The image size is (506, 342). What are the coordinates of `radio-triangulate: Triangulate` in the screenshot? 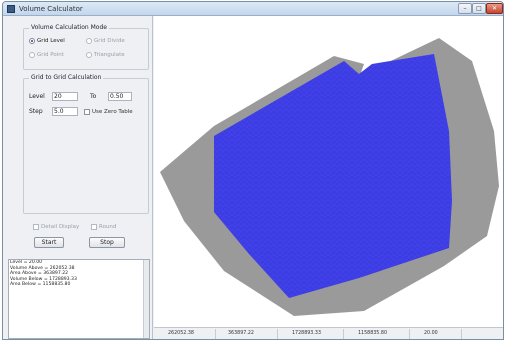 It's located at (105, 55).